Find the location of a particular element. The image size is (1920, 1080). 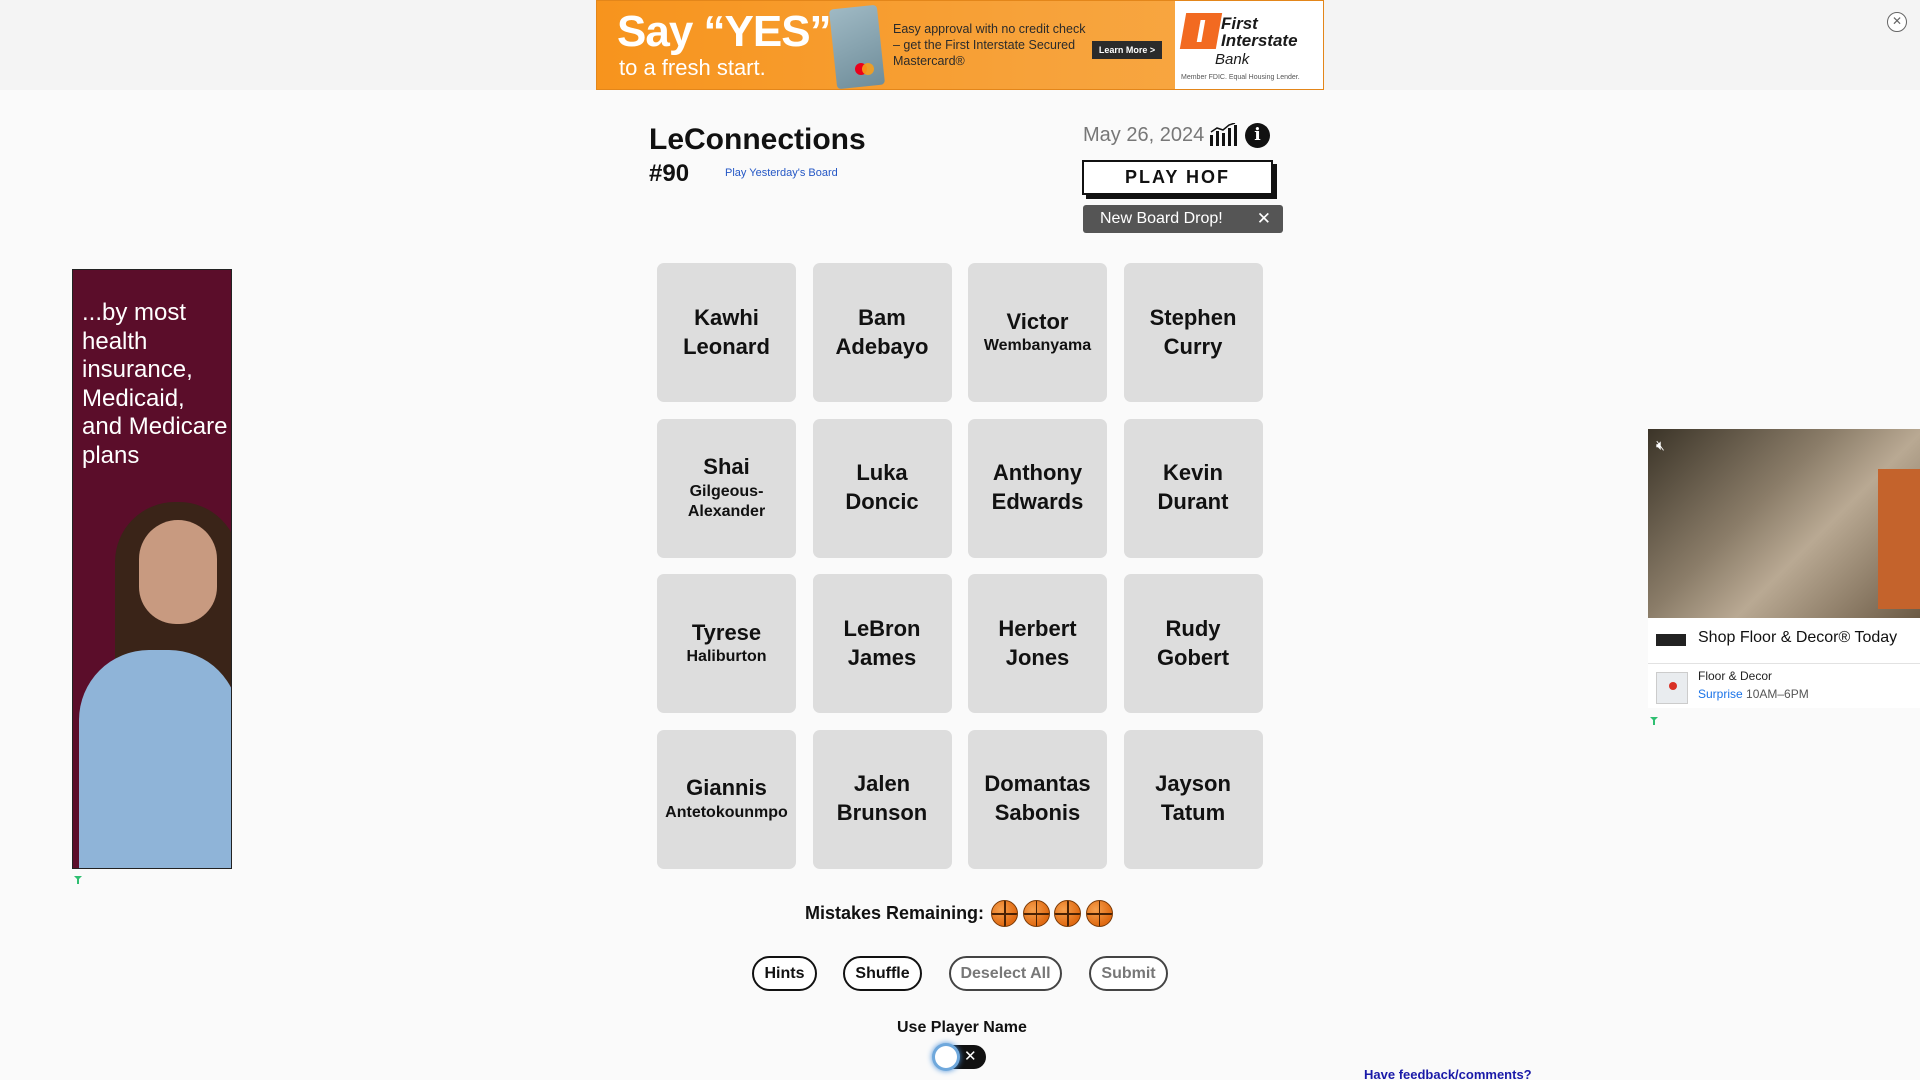

hints-button: Hints is located at coordinates (784, 973).